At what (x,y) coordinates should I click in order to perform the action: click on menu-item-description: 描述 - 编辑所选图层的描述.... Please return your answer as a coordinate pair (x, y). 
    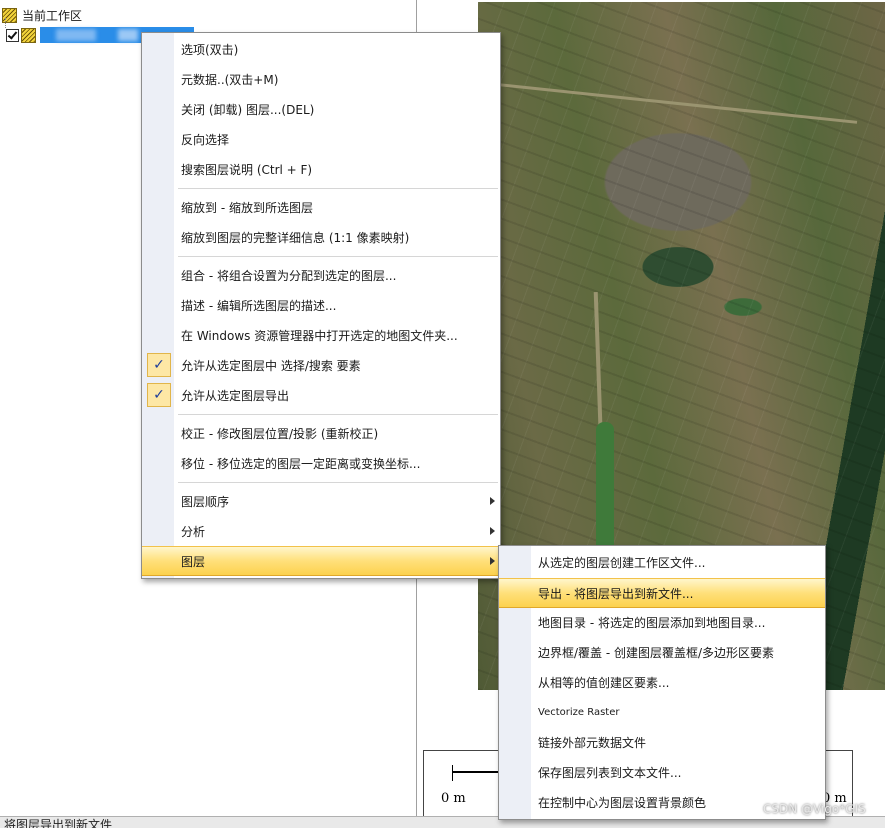
    Looking at the image, I should click on (321, 305).